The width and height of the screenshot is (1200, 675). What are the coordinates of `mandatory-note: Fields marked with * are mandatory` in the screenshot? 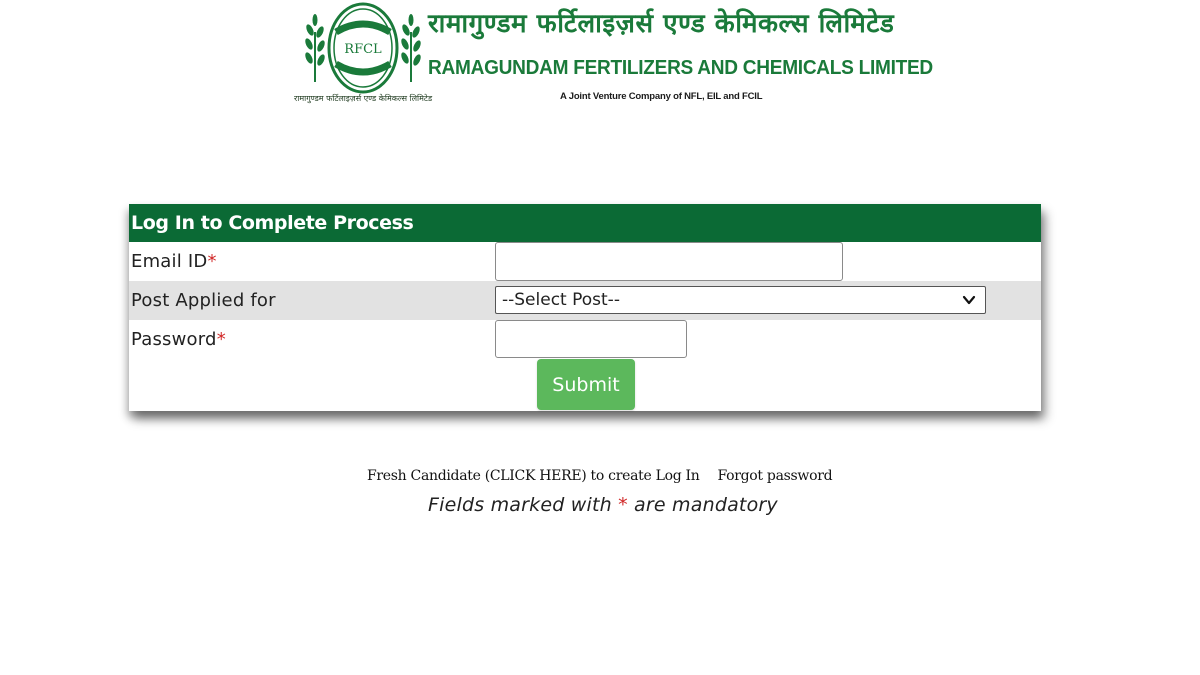 It's located at (603, 505).